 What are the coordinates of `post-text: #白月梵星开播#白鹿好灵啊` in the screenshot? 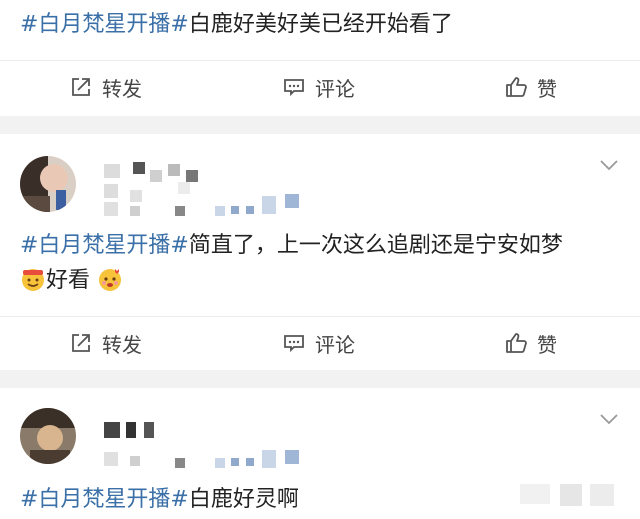 It's located at (159, 500).